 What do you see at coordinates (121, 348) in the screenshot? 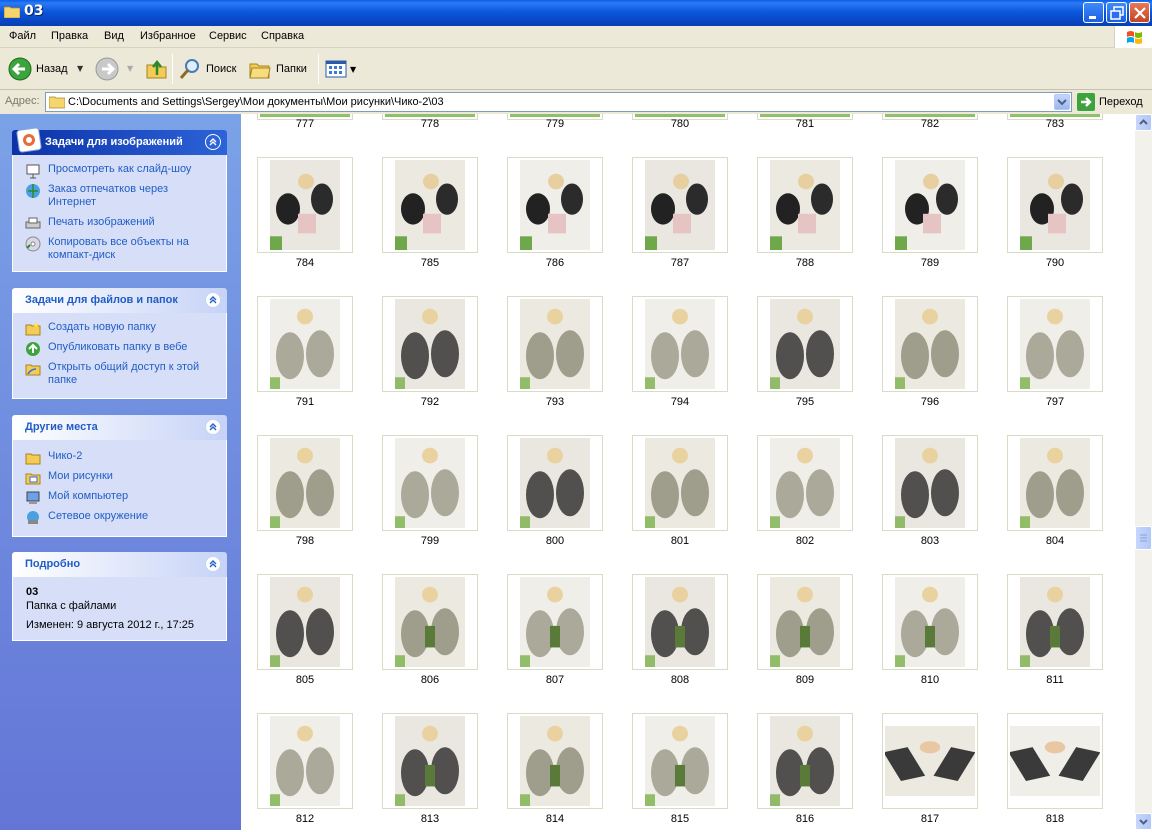
I see `publish-folder-link: Опубликовать папку в вебе` at bounding box center [121, 348].